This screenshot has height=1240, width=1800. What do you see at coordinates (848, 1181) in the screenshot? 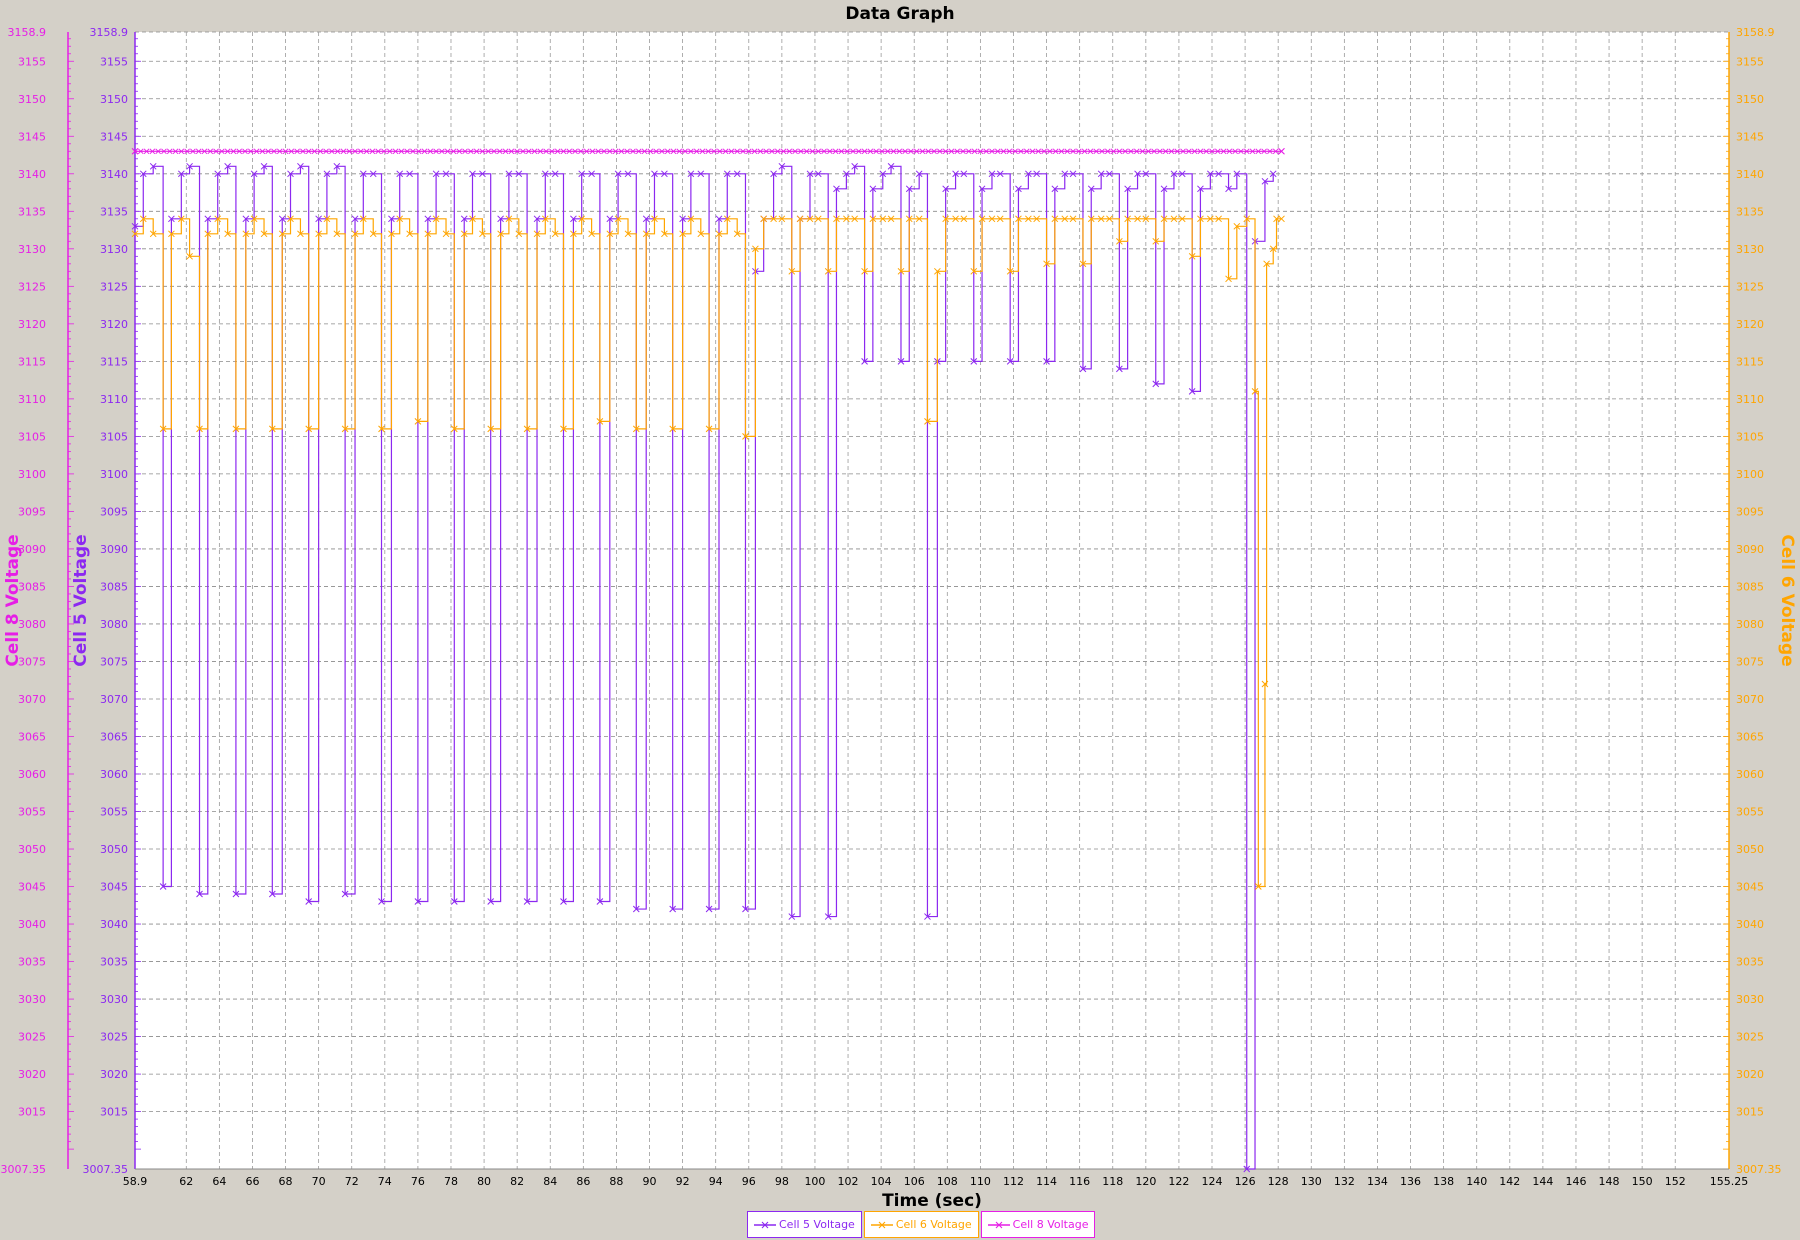
I see `x-tick-label: 102` at bounding box center [848, 1181].